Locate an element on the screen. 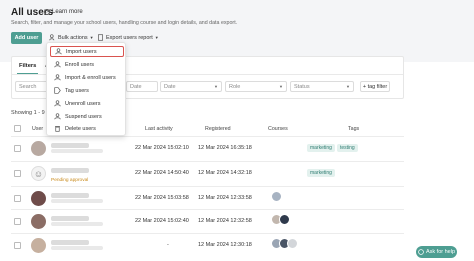  question-icon is located at coordinates (421, 252).